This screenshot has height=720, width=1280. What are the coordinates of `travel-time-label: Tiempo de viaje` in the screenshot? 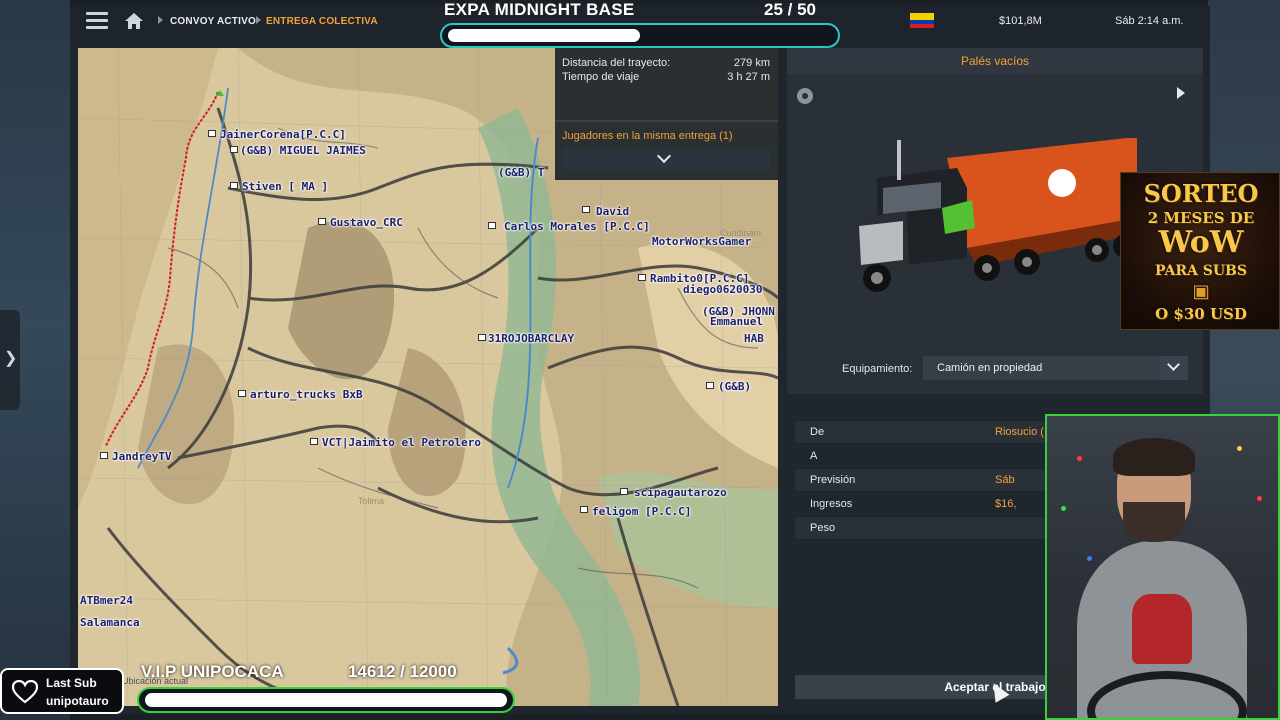 It's located at (601, 77).